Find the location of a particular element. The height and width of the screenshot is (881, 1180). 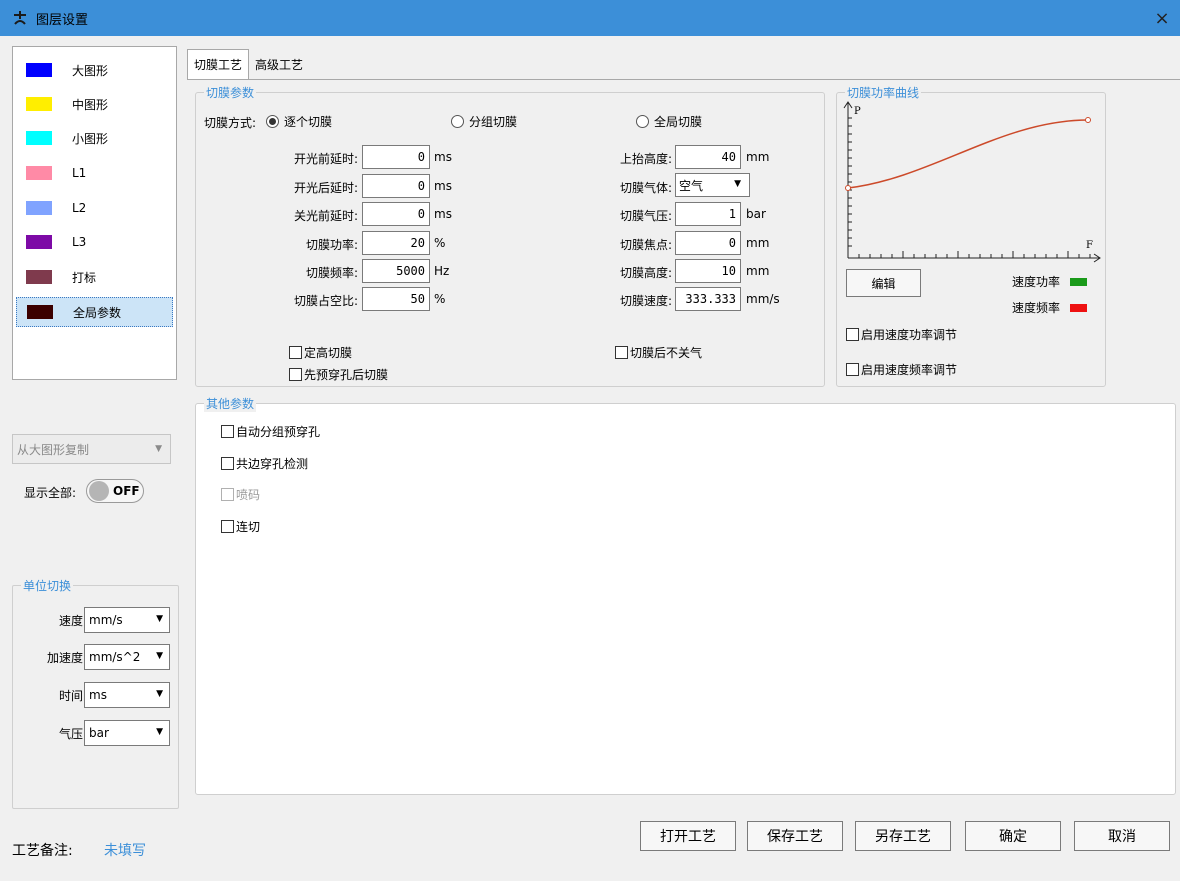

radio-group-cut: 分组切膜 is located at coordinates (484, 121).